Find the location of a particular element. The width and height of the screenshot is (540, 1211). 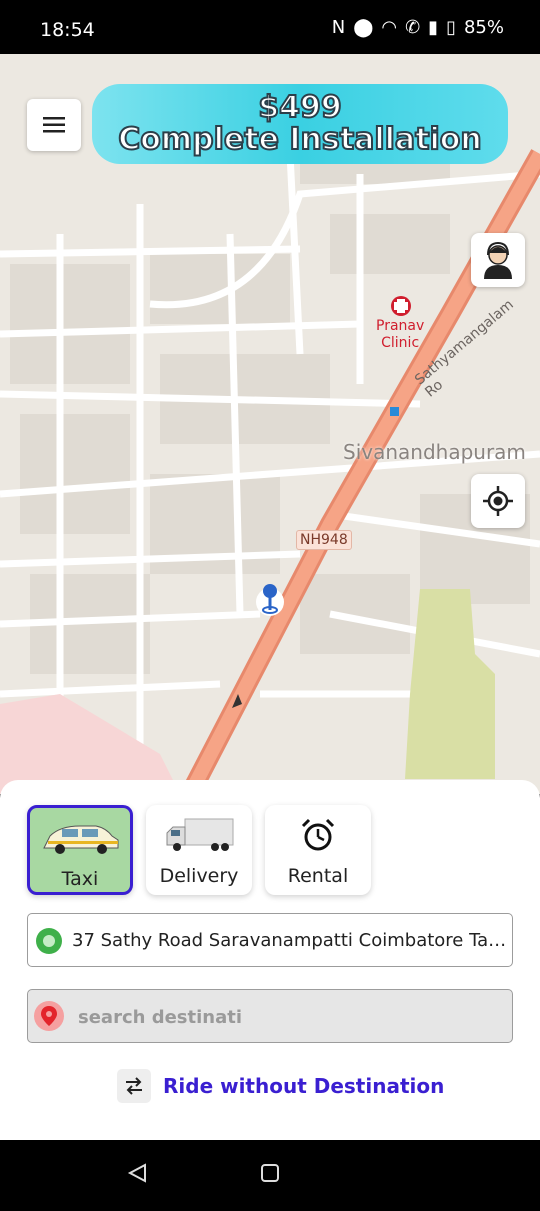

battery-icon: ▯ is located at coordinates (451, 27).